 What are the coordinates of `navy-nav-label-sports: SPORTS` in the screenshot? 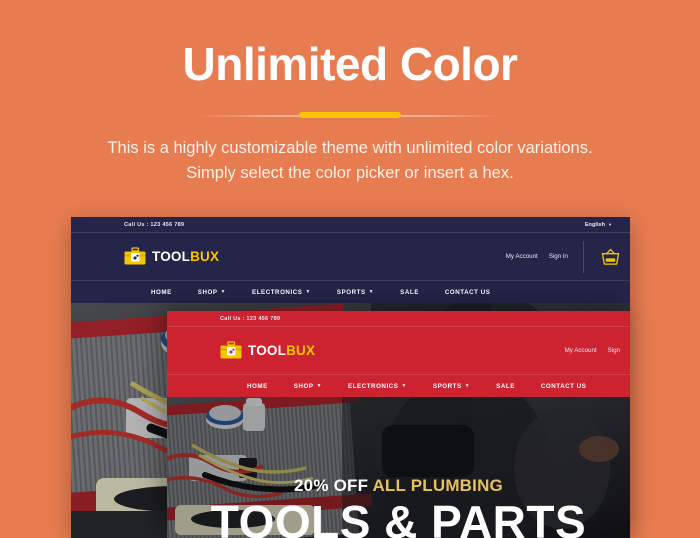 It's located at (351, 292).